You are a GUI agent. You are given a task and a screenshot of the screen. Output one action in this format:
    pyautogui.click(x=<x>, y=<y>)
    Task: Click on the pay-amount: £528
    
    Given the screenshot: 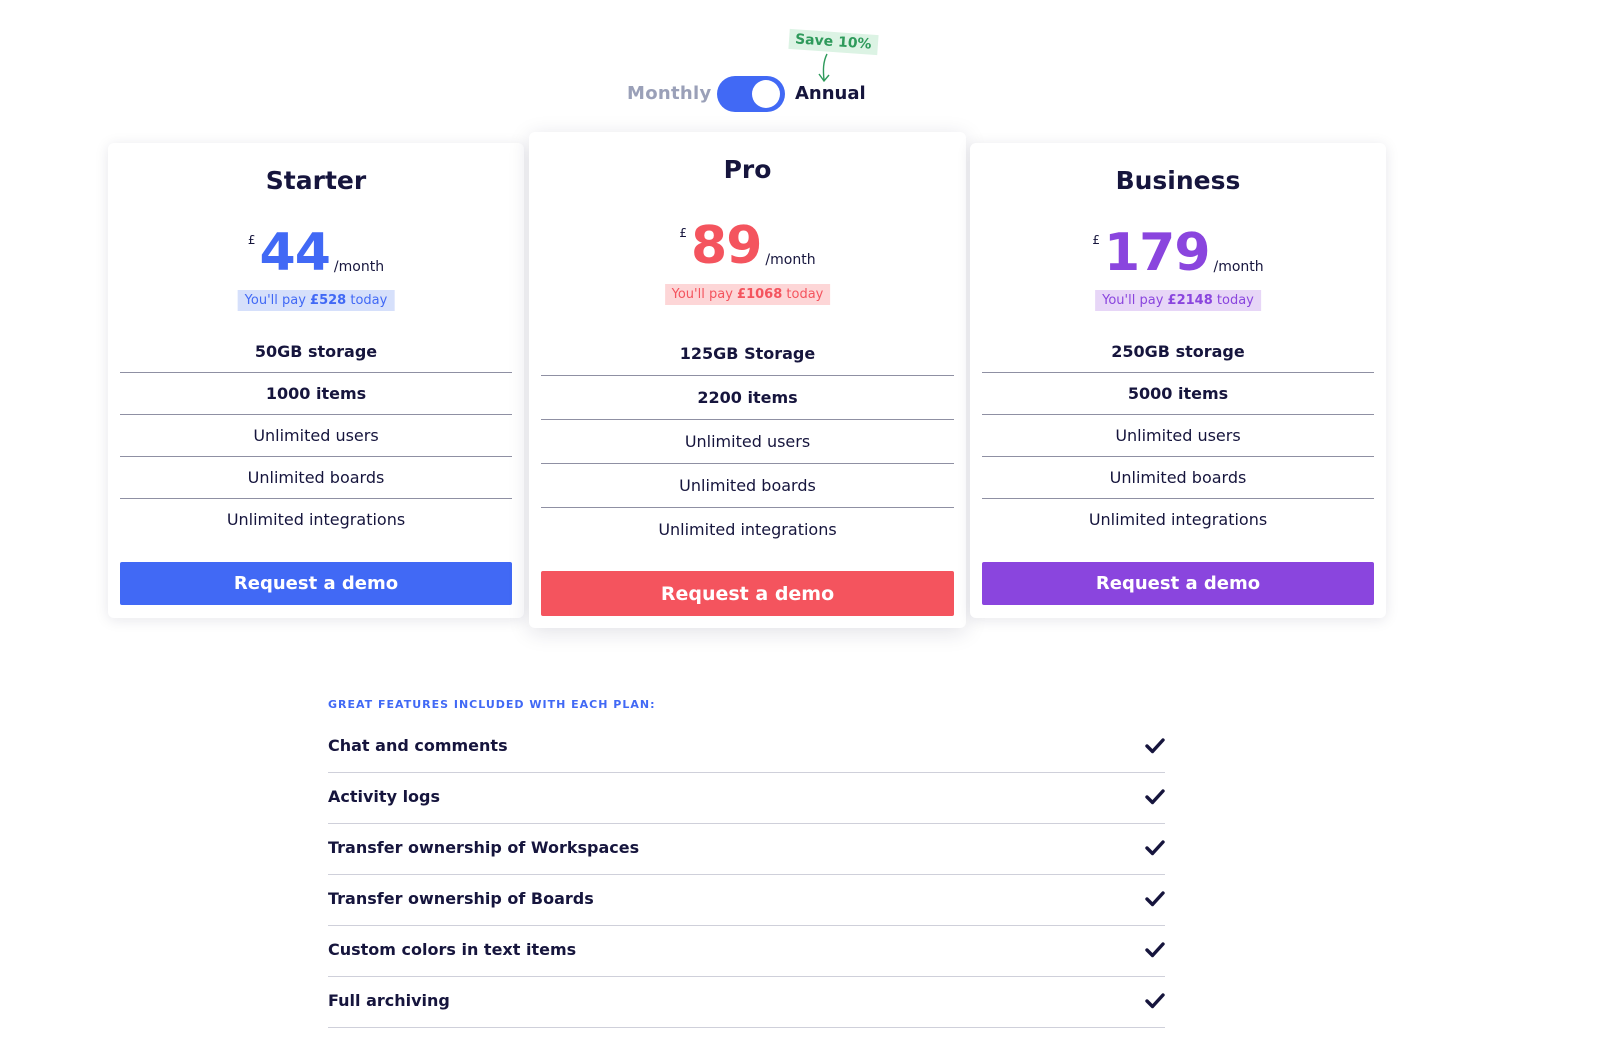 What is the action you would take?
    pyautogui.click(x=328, y=300)
    